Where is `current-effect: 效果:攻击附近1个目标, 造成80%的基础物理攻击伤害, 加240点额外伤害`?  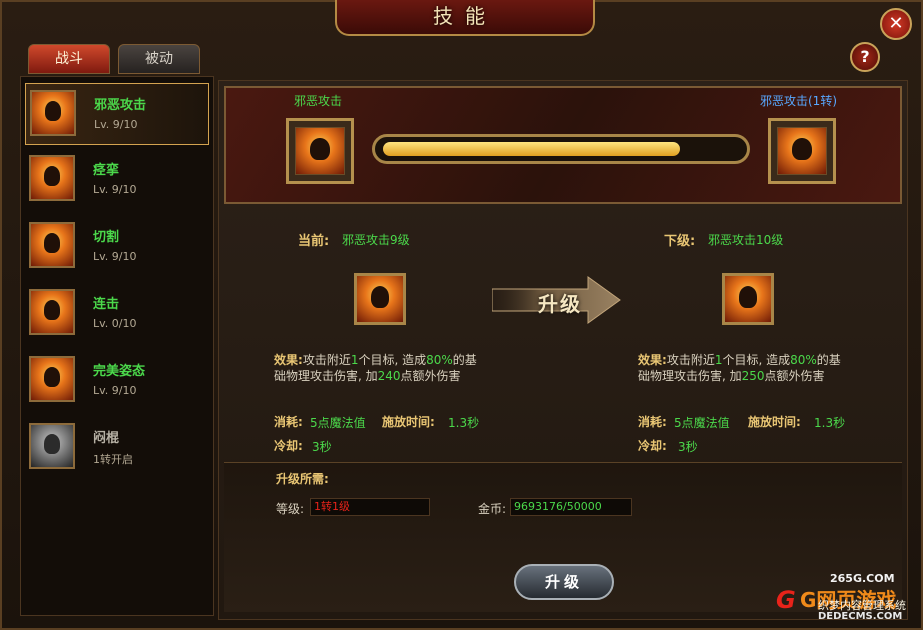
current-effect: 效果:攻击附近1个目标, 造成80%的基础物理攻击伤害, 加240点额外伤害 is located at coordinates (379, 368).